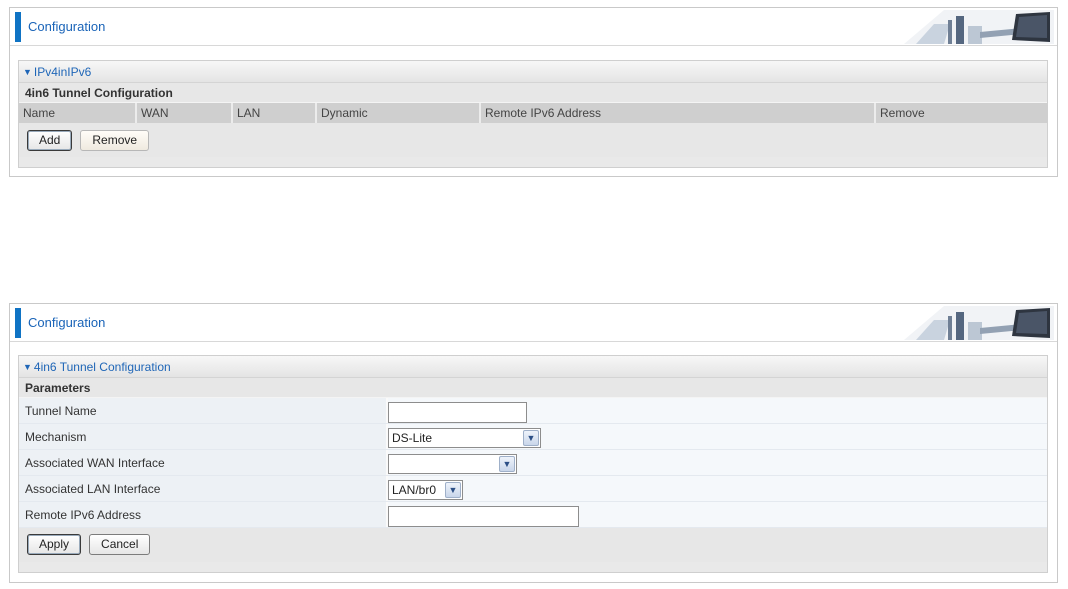 This screenshot has width=1068, height=589. What do you see at coordinates (678, 113) in the screenshot?
I see `column-header-remote-ipv6: Remote IPv6 Address` at bounding box center [678, 113].